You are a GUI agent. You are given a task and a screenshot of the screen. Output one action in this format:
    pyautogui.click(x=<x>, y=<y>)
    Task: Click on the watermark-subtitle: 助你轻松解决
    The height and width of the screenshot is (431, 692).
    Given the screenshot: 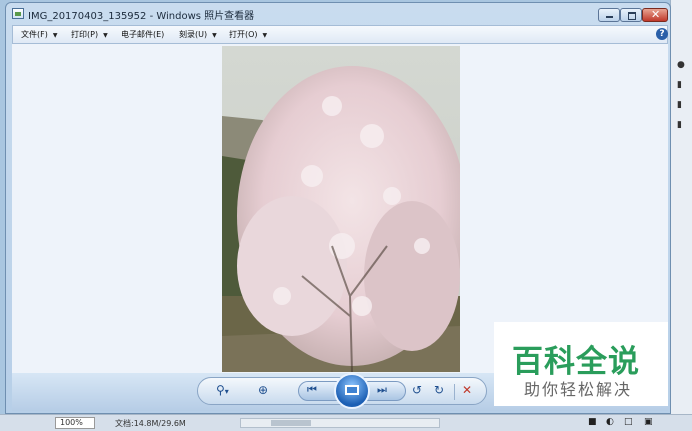 What is the action you would take?
    pyautogui.click(x=578, y=389)
    